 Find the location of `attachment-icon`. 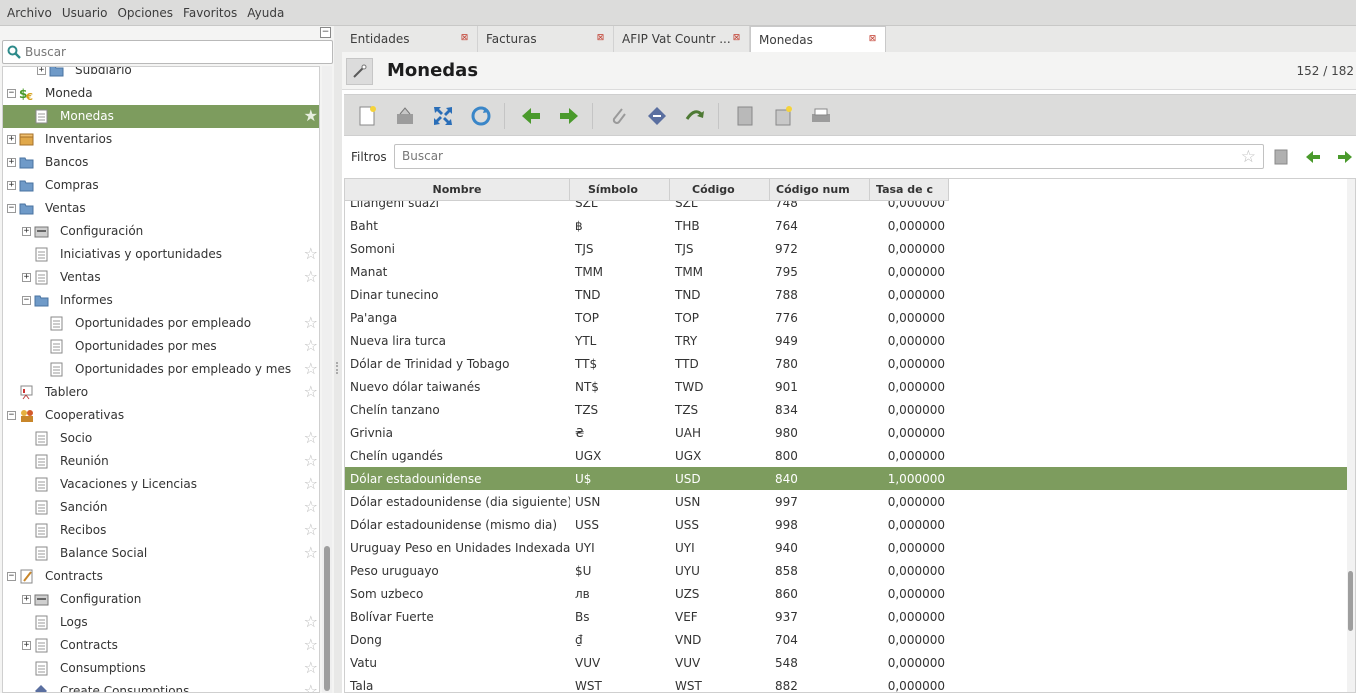

attachment-icon is located at coordinates (619, 116).